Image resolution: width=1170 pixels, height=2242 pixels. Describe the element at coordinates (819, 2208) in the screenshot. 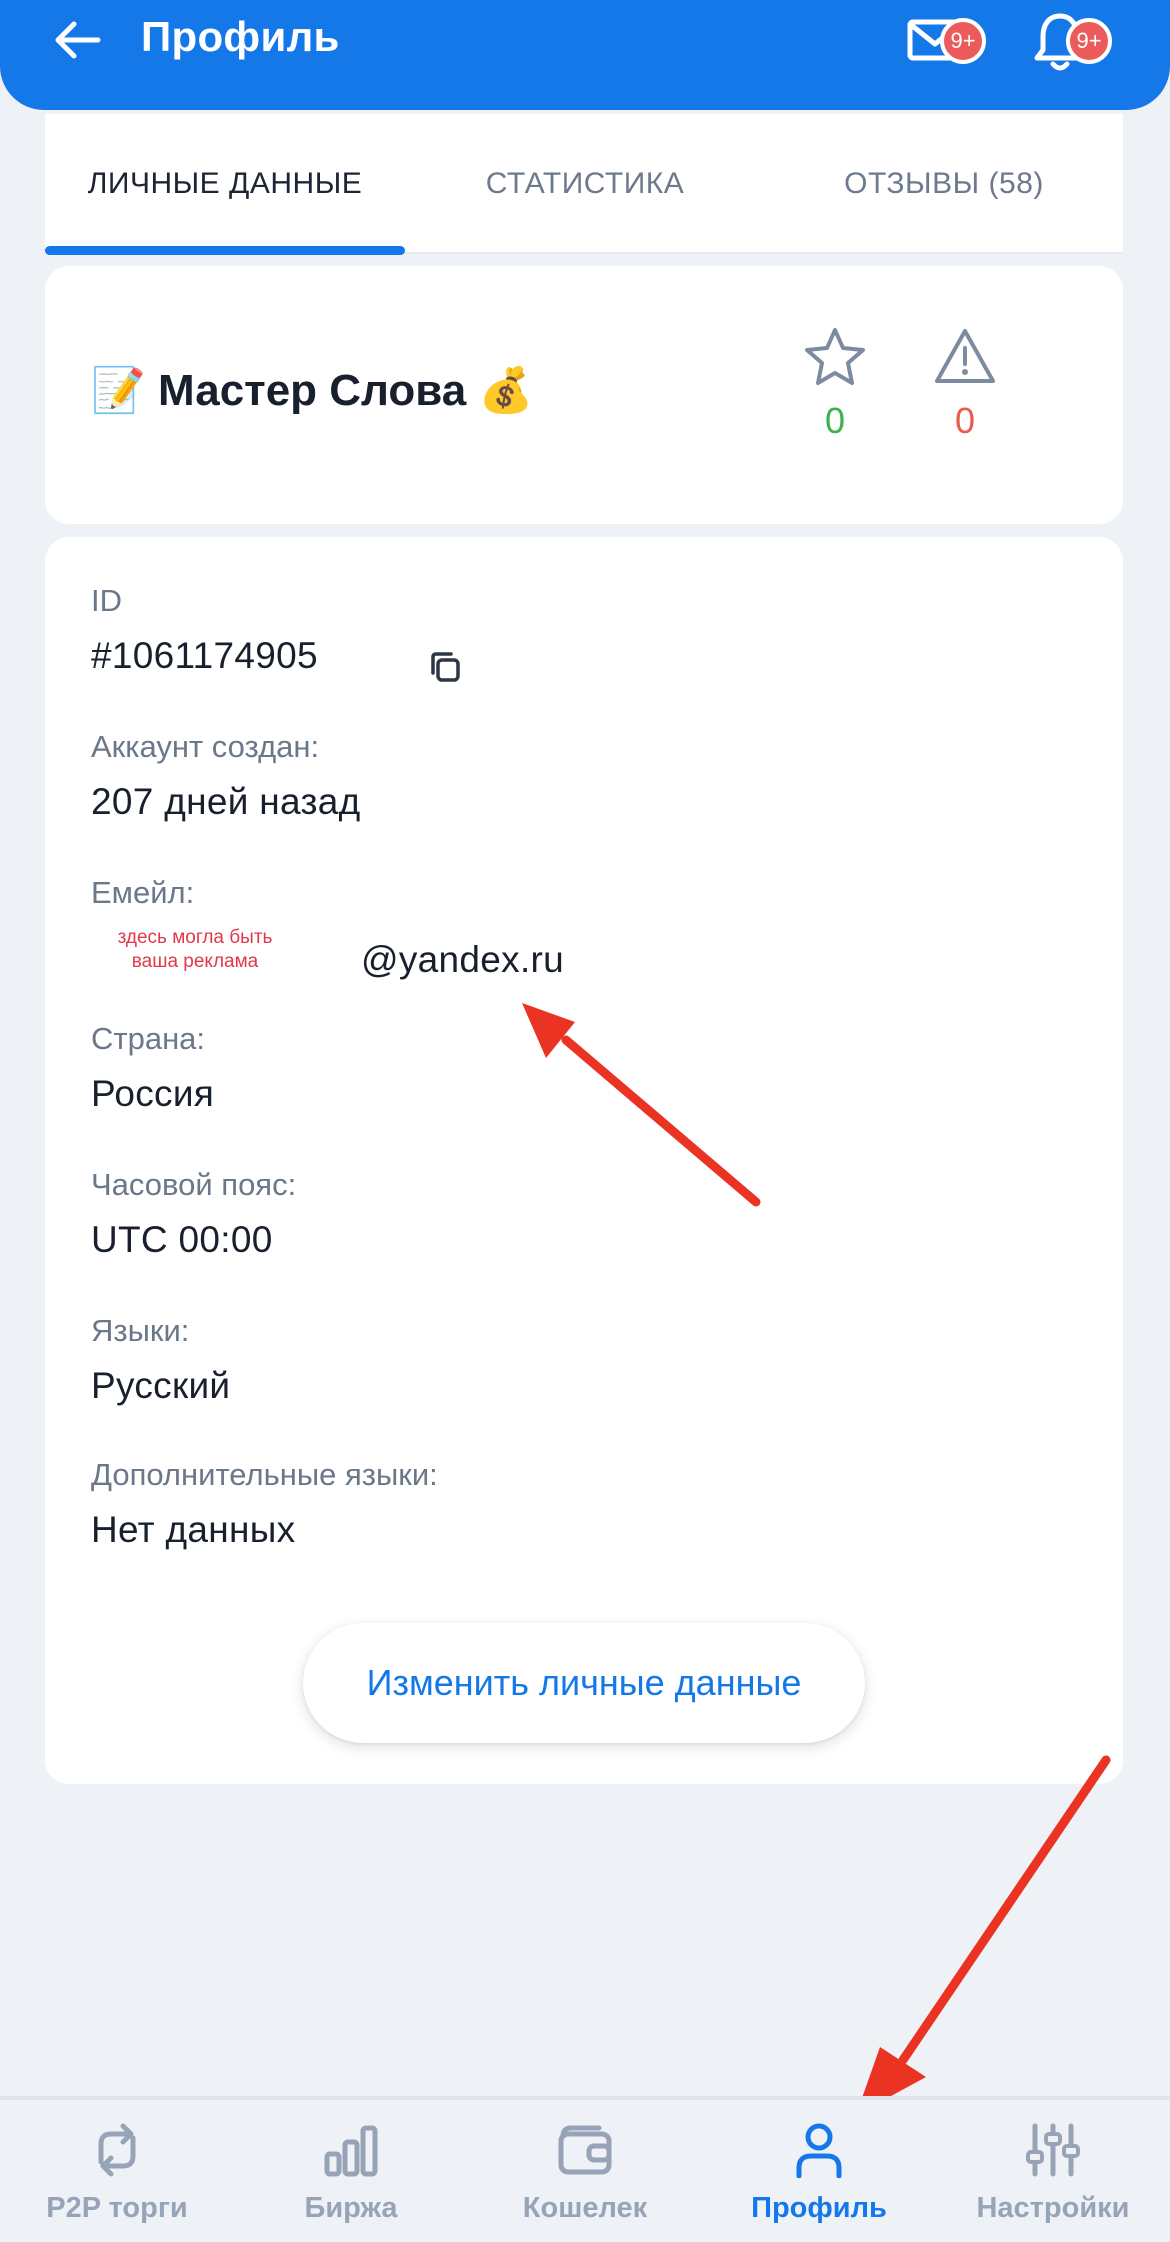

I see `nav-label-profile: Профиль` at that location.